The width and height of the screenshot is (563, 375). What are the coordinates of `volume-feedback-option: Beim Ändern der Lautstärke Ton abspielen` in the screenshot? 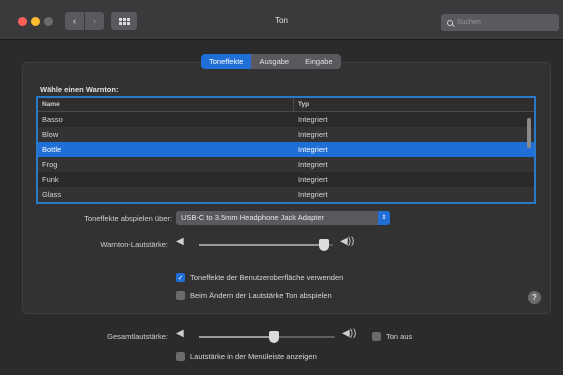 It's located at (254, 295).